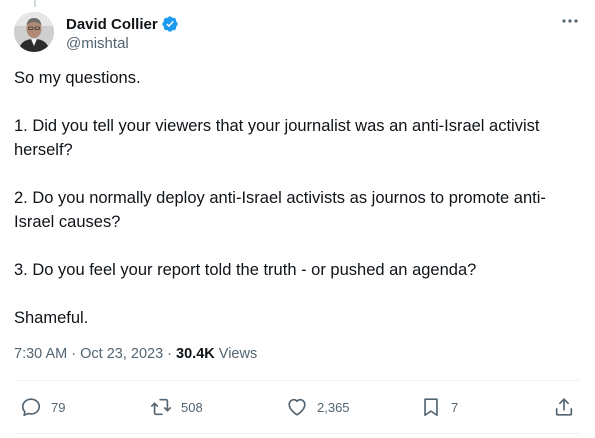  What do you see at coordinates (121, 354) in the screenshot?
I see `tweet-date: Oct 23, 2023` at bounding box center [121, 354].